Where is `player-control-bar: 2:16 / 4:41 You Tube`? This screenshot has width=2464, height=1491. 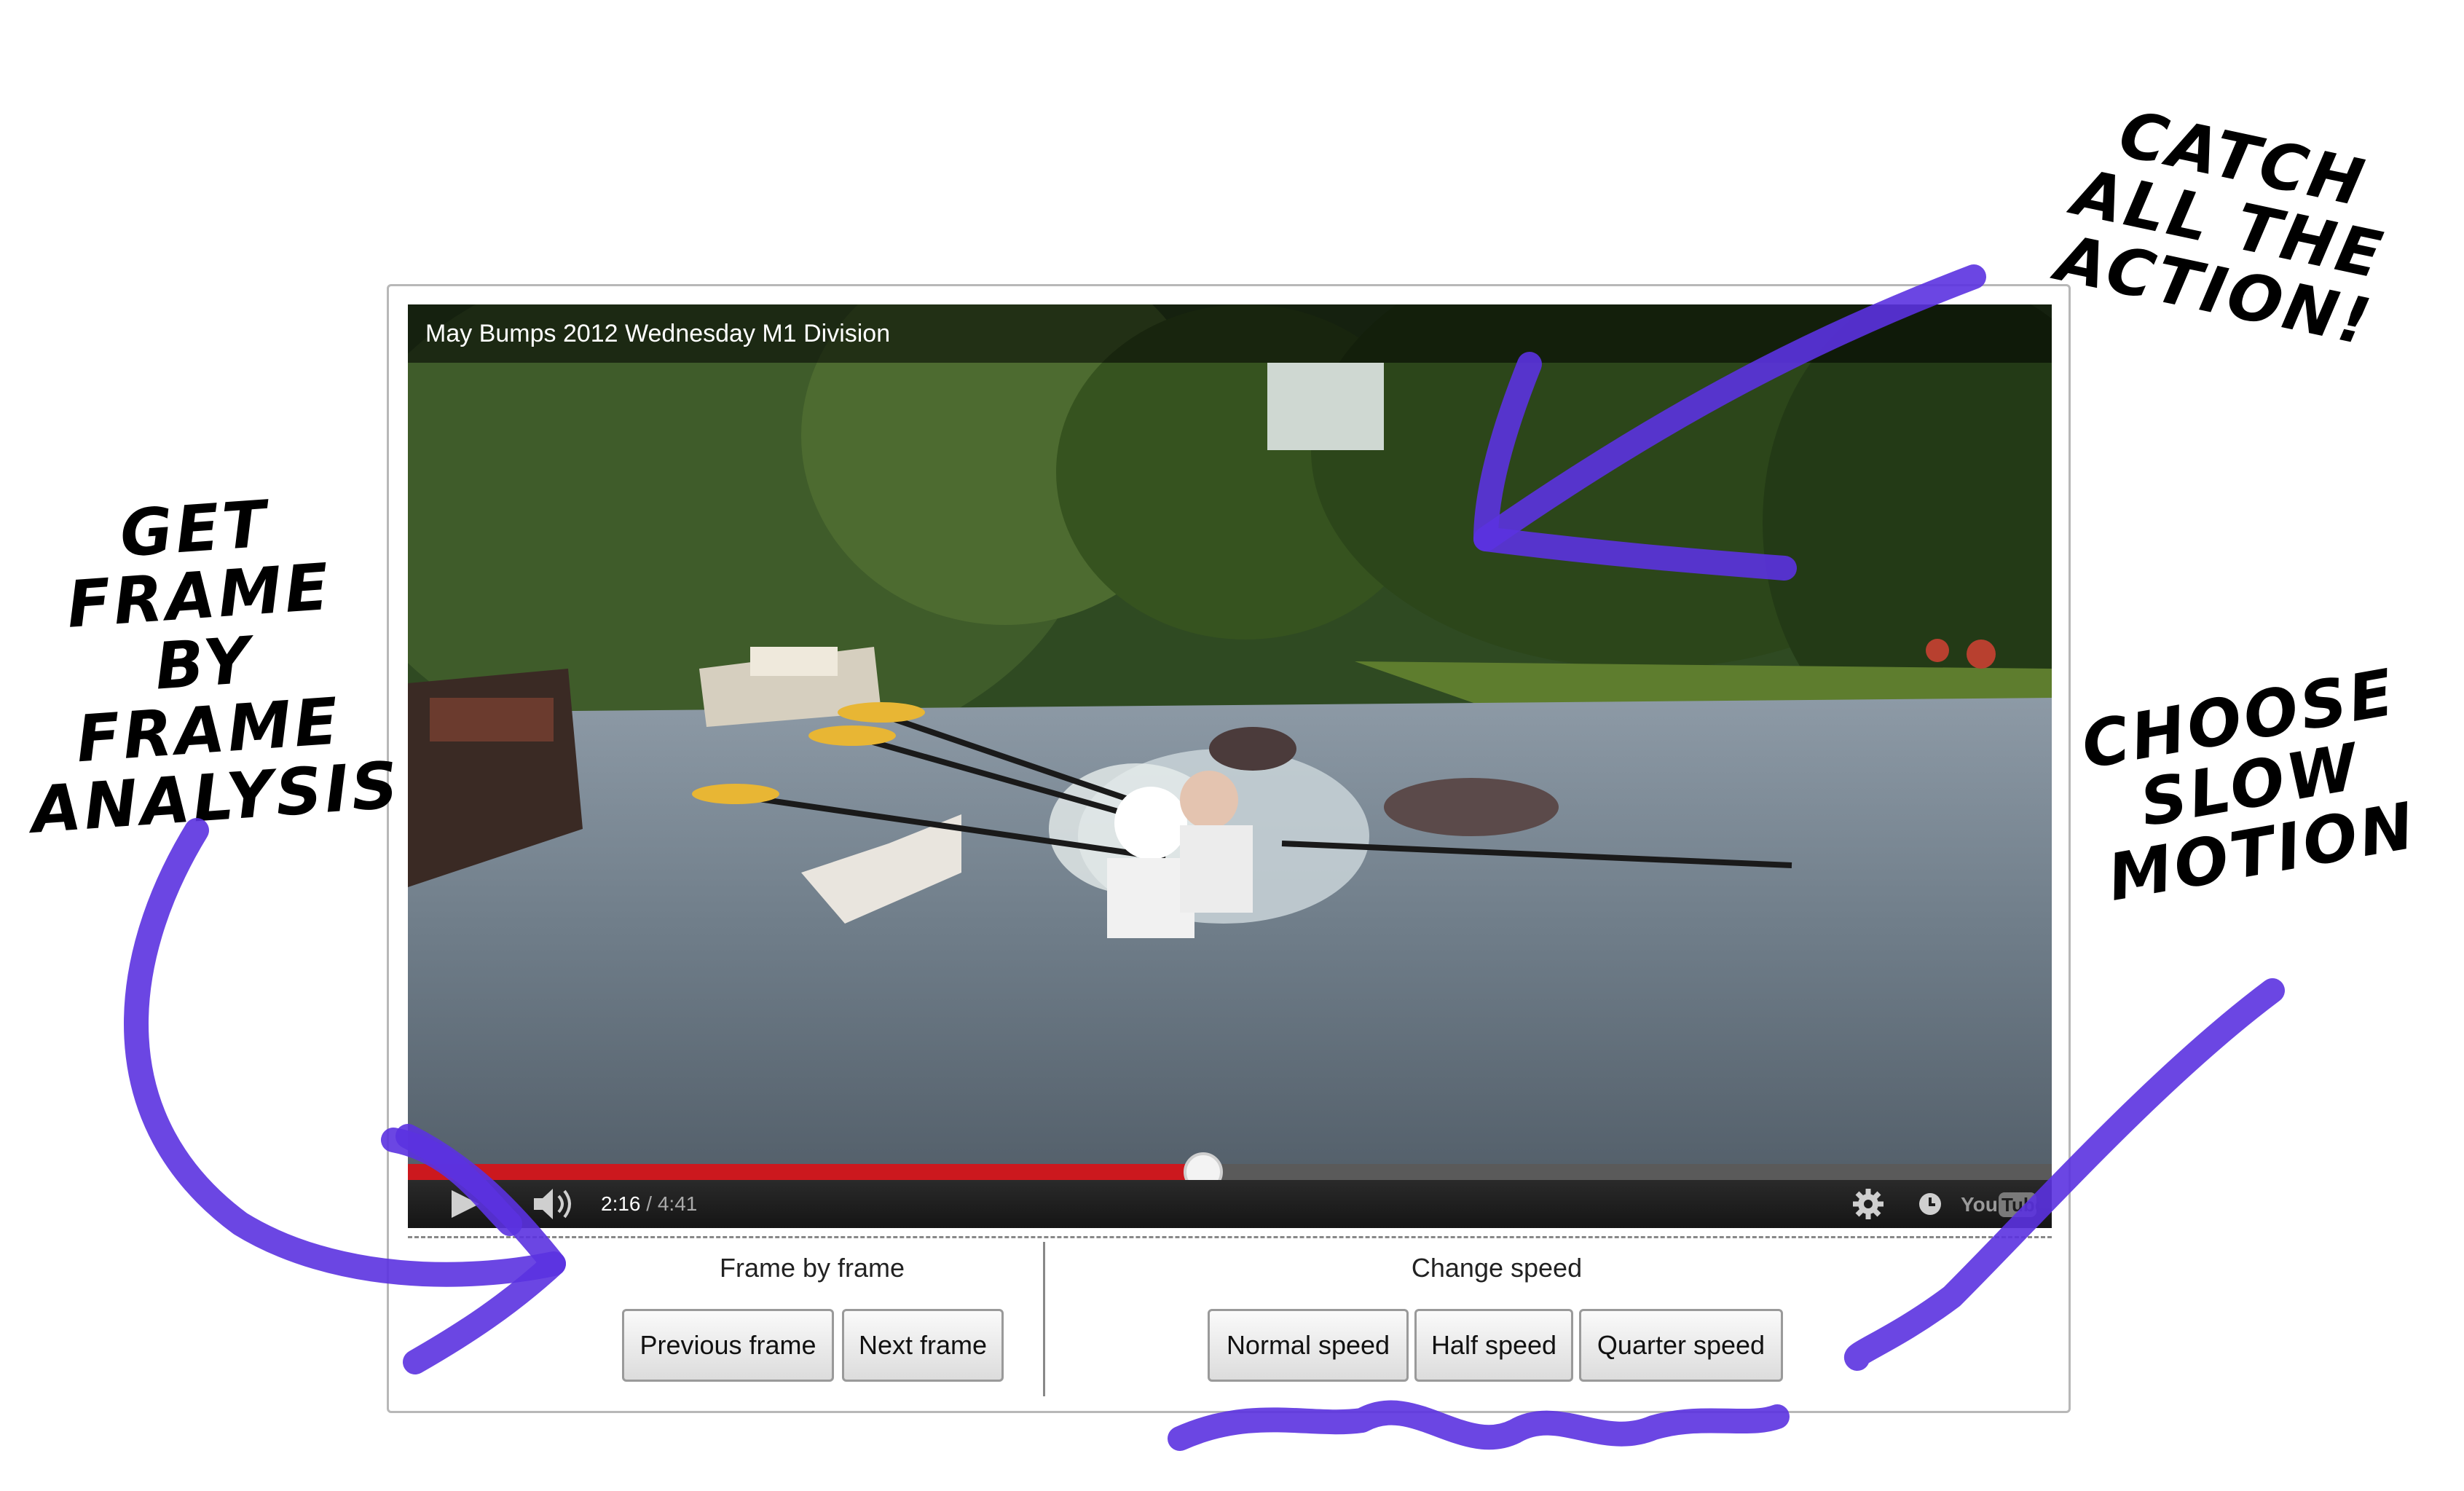
player-control-bar: 2:16 / 4:41 You Tube is located at coordinates (1230, 1204).